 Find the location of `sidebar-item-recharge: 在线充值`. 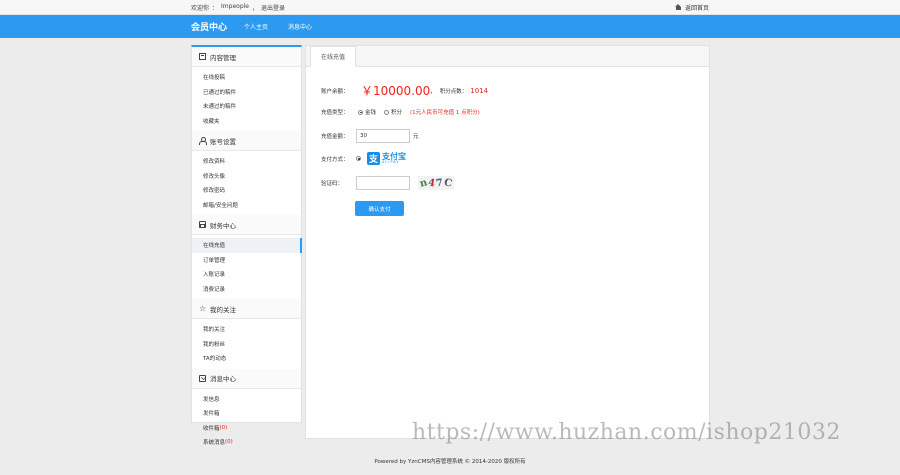

sidebar-item-recharge: 在线充值 is located at coordinates (247, 245).